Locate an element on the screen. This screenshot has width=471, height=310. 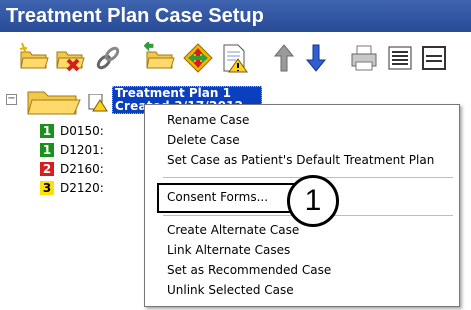
print-button is located at coordinates (364, 58).